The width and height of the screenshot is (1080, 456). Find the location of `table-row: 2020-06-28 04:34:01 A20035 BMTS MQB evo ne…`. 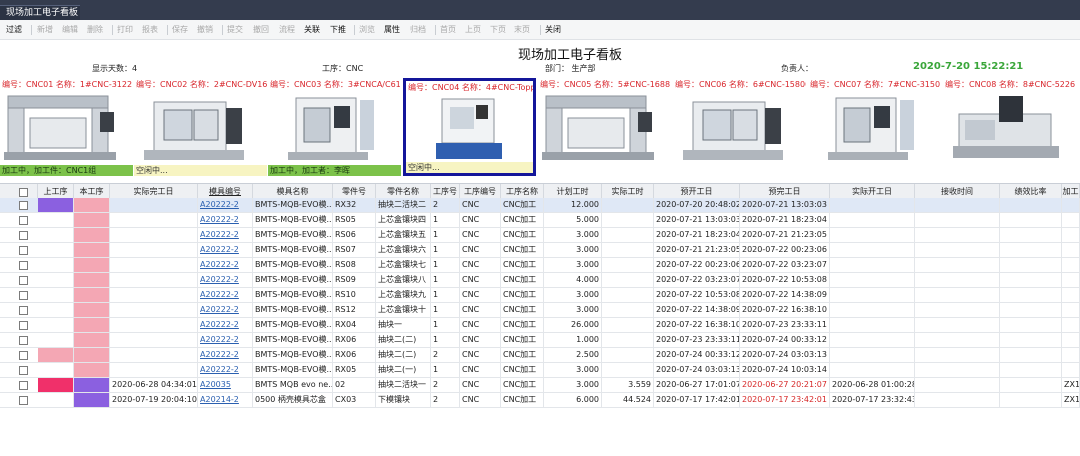

table-row: 2020-06-28 04:34:01 A20035 BMTS MQB evo ne… is located at coordinates (540, 385).